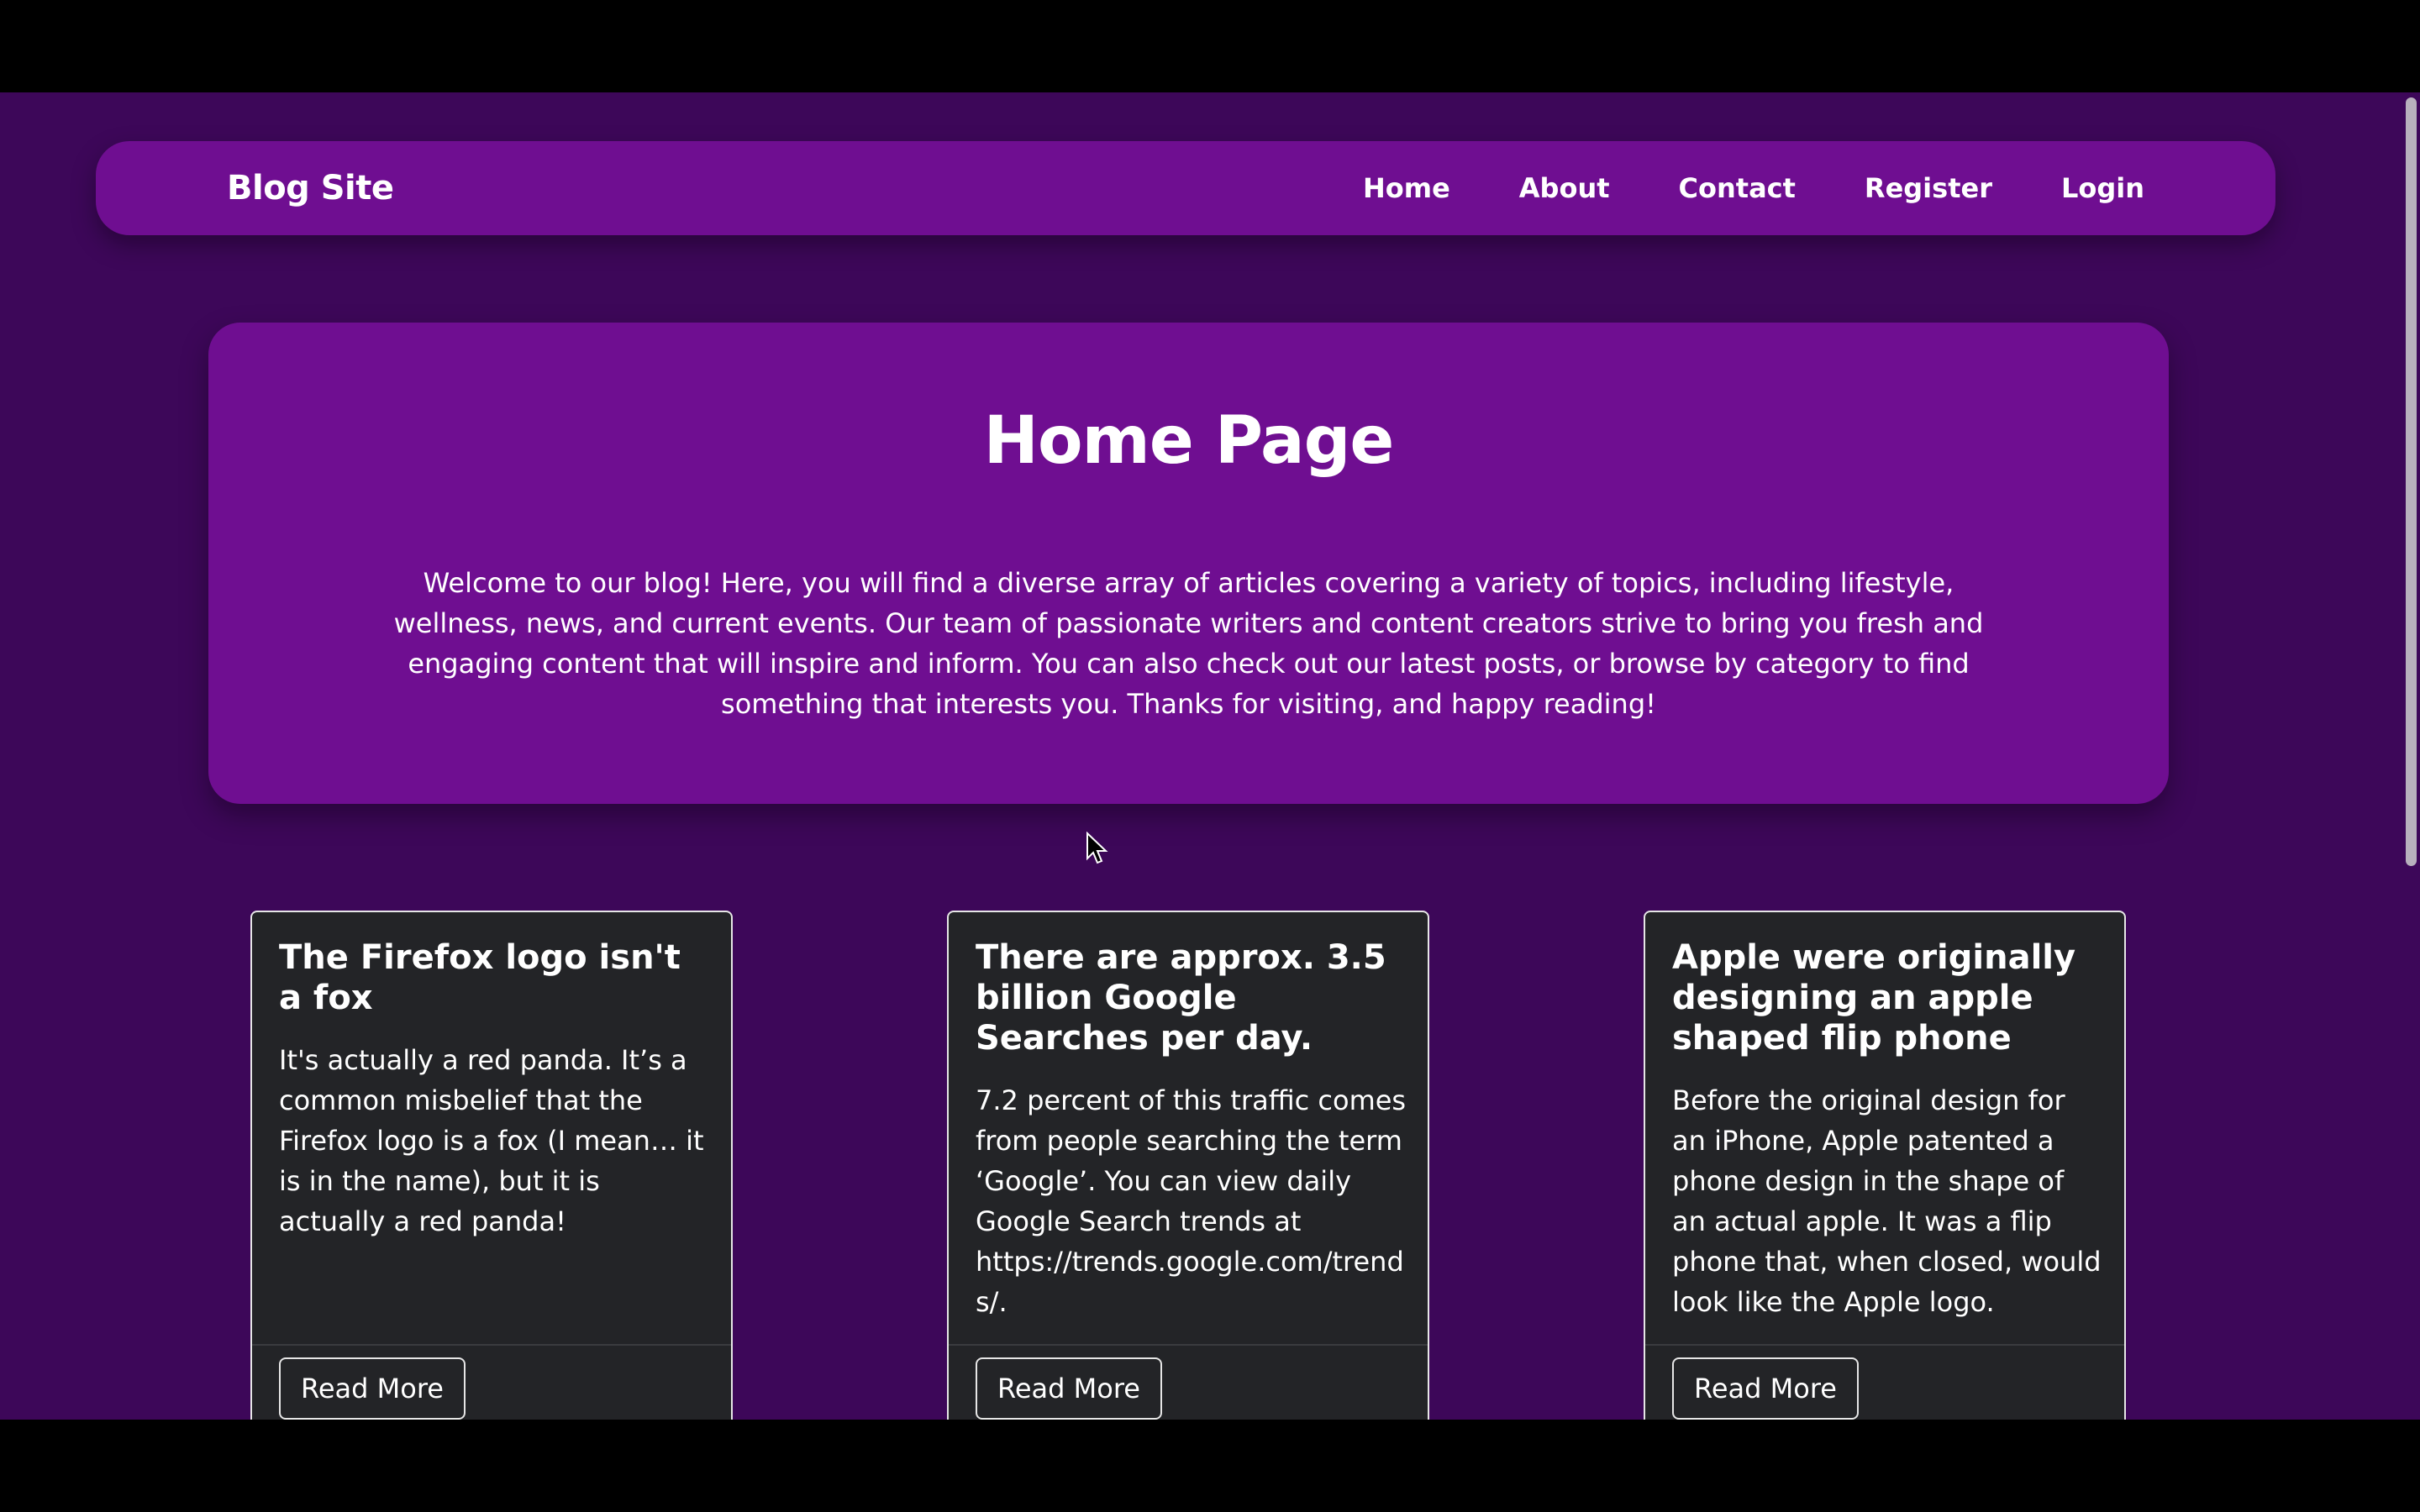 This screenshot has height=1512, width=2420. What do you see at coordinates (2102, 188) in the screenshot?
I see `nav-link-login: Login` at bounding box center [2102, 188].